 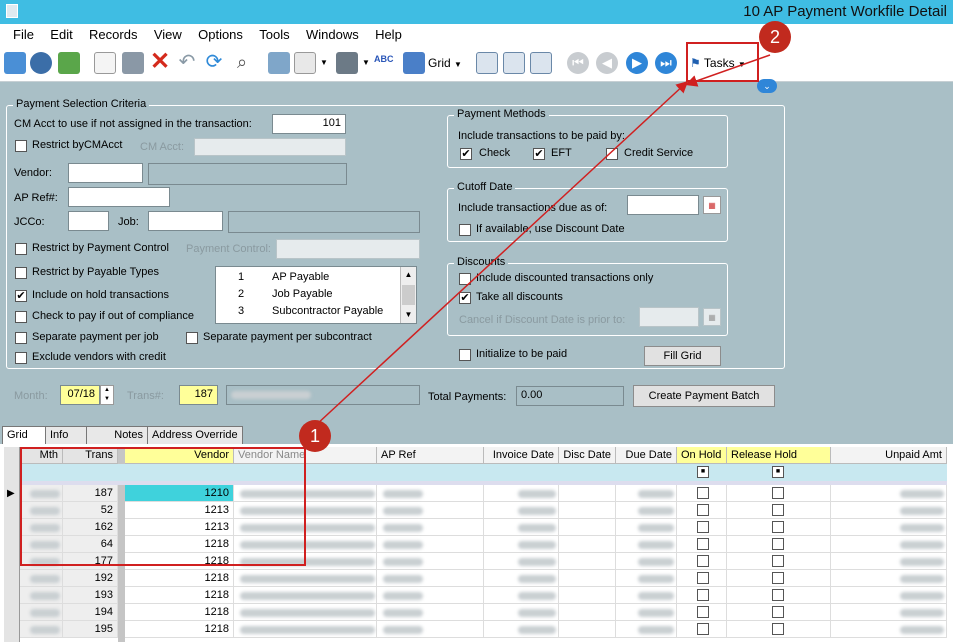 What do you see at coordinates (315, 436) in the screenshot?
I see `annotation-marker-1: 1` at bounding box center [315, 436].